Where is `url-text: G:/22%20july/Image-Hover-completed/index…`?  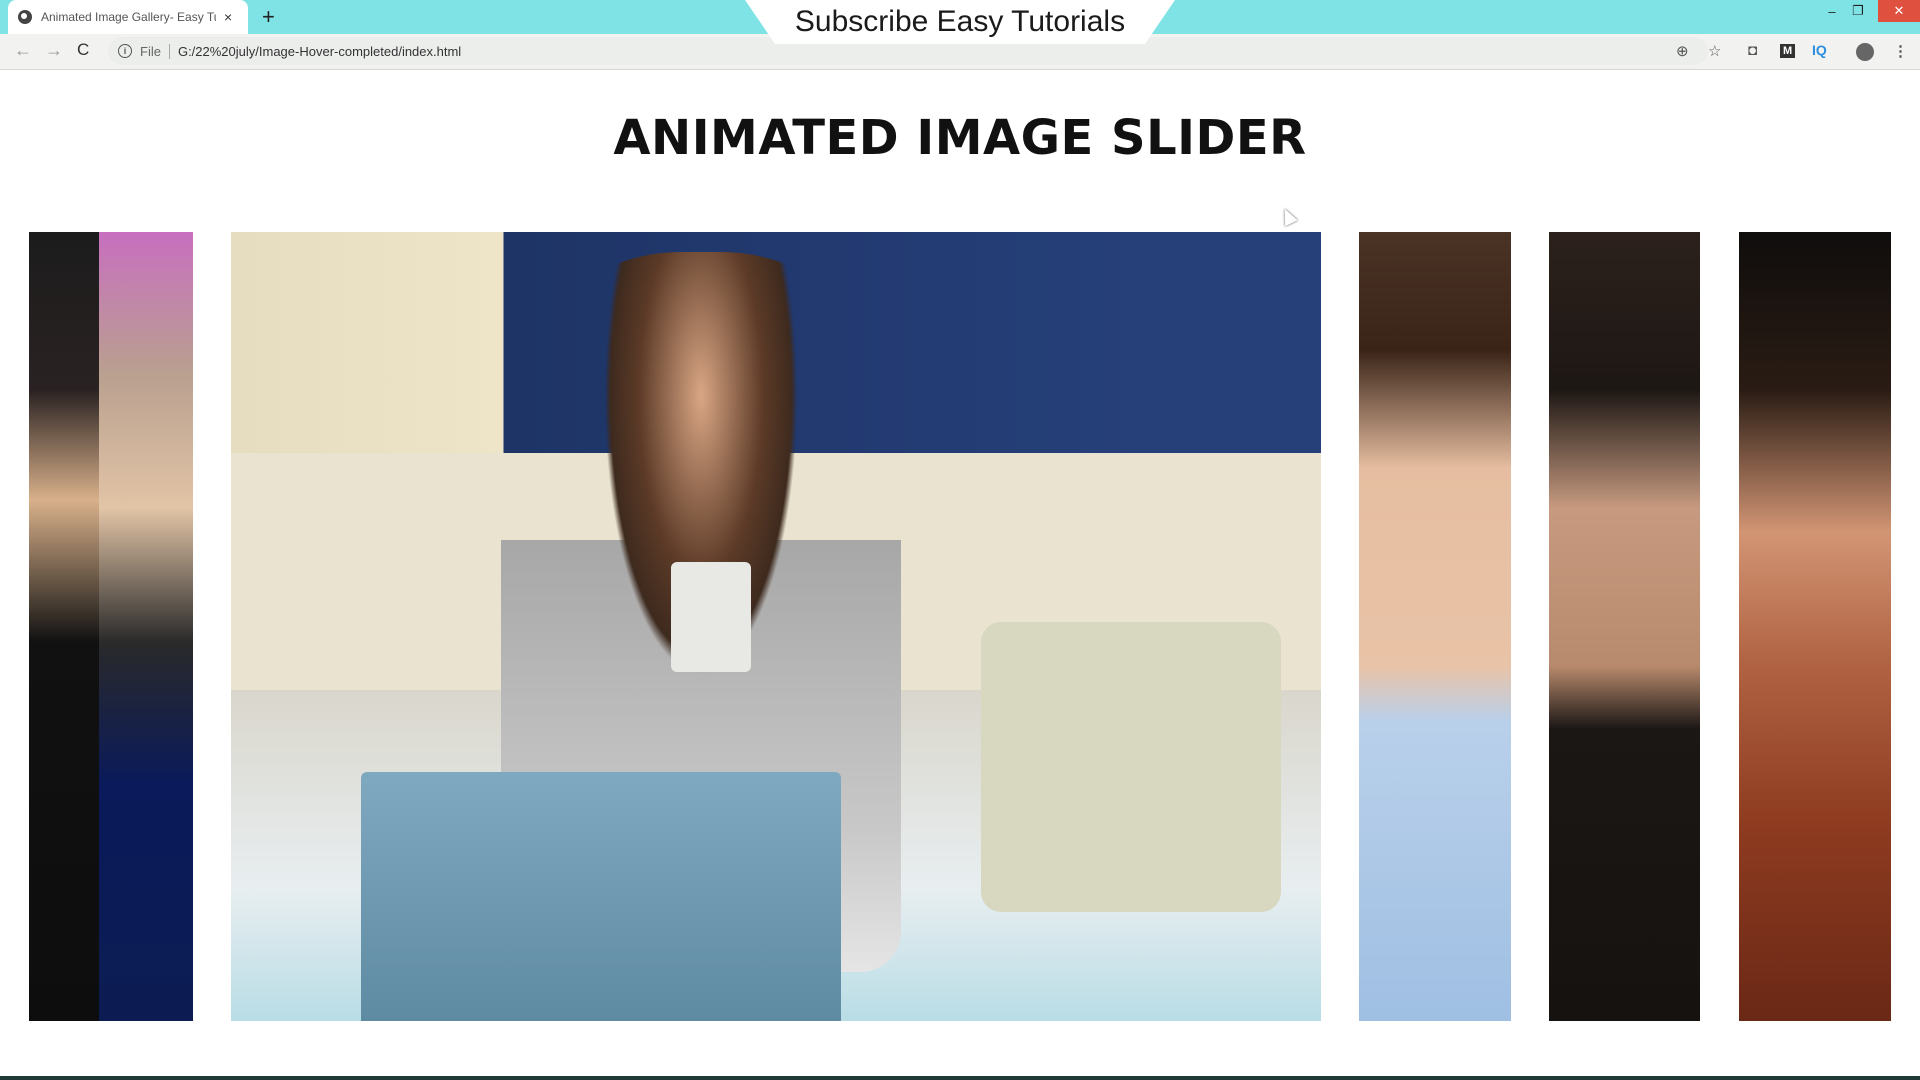
url-text: G:/22%20july/Image-Hover-completed/index… is located at coordinates (319, 51).